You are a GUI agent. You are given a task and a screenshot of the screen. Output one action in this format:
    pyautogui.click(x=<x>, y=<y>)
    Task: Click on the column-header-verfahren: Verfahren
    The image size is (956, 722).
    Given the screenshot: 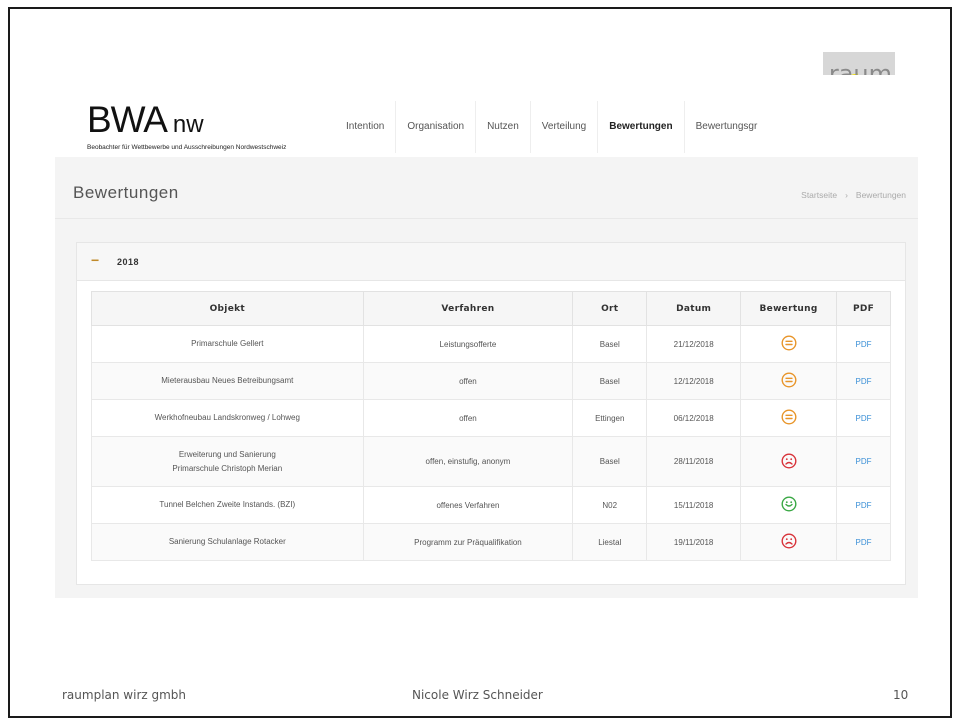 What is the action you would take?
    pyautogui.click(x=468, y=308)
    